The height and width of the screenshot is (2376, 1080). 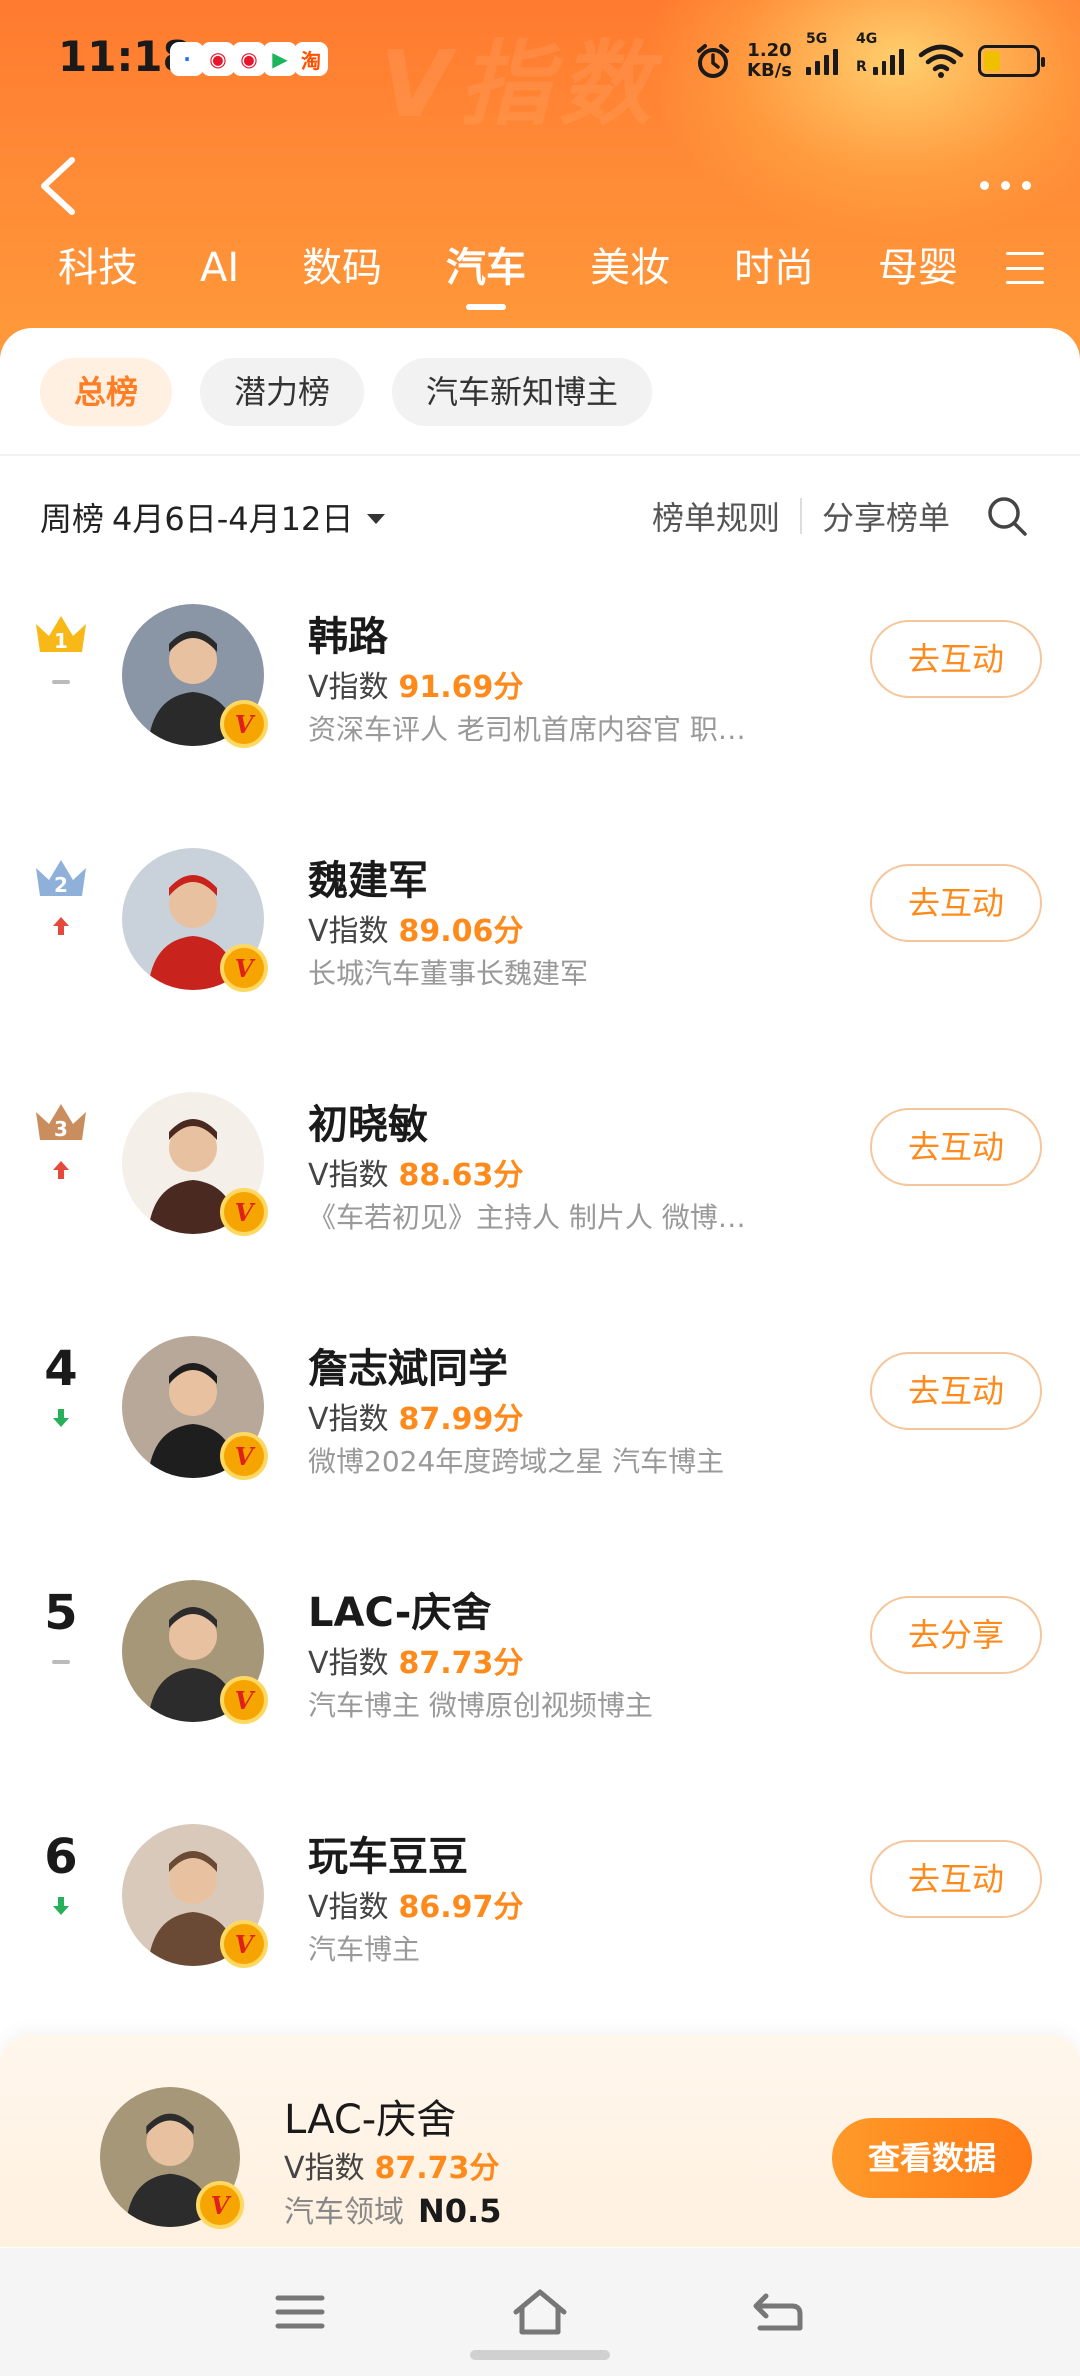 I want to click on gesture-bar, so click(x=540, y=2355).